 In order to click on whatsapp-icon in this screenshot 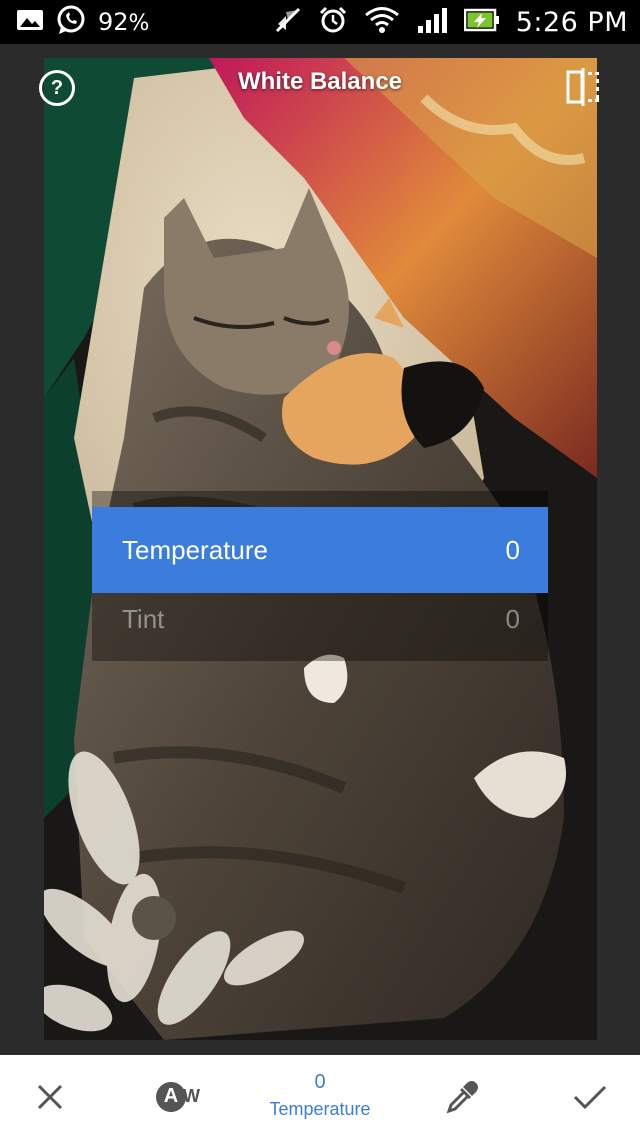, I will do `click(71, 22)`.